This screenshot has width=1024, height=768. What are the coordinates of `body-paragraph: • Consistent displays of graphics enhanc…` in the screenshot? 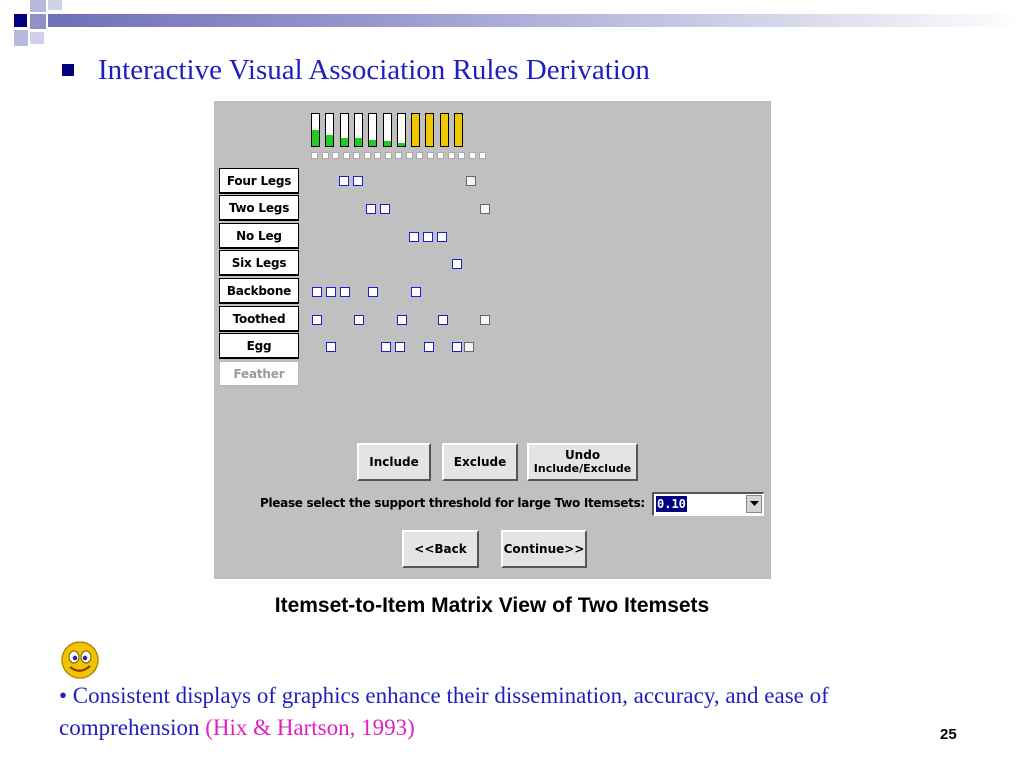 It's located at (509, 712).